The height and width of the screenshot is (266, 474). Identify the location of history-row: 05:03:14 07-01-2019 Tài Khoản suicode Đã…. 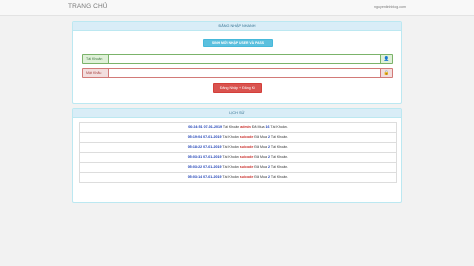
(238, 177).